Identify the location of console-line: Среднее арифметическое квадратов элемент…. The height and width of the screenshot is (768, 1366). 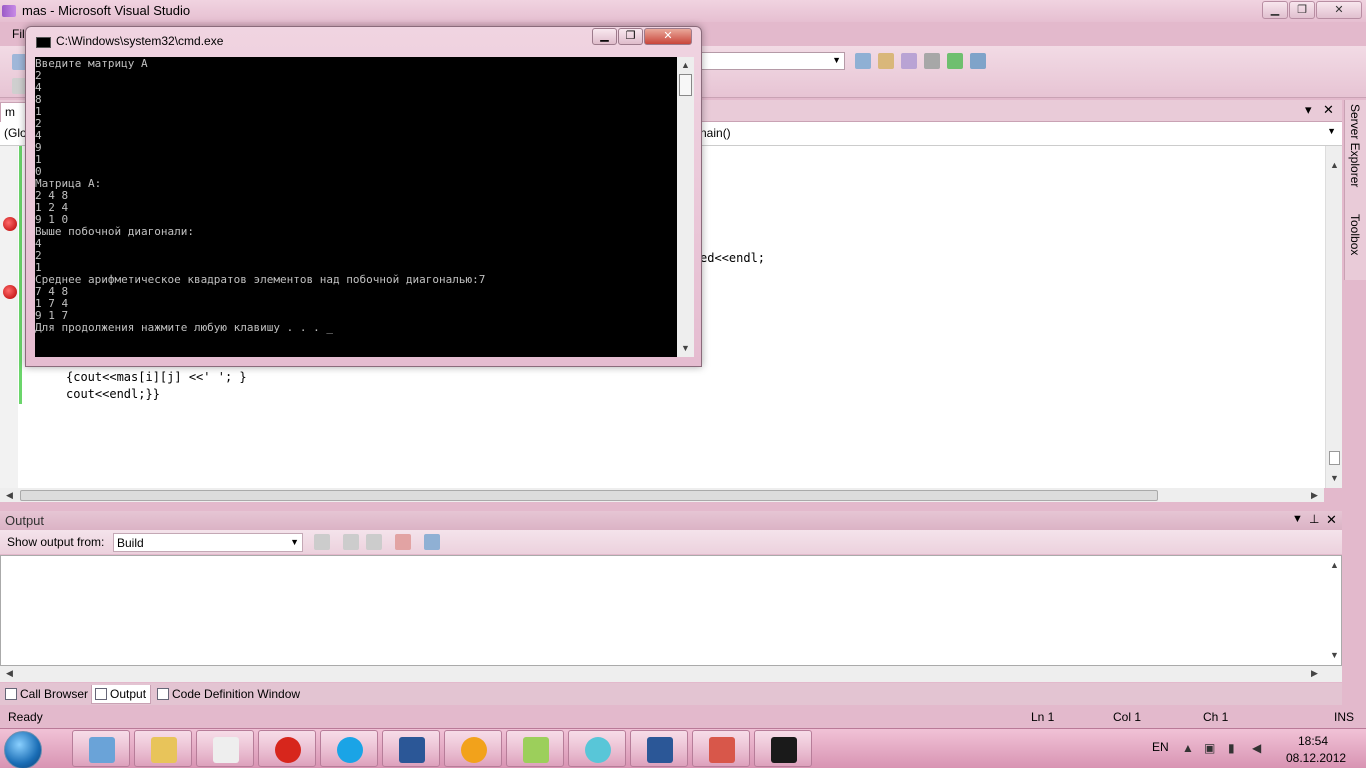
(260, 279).